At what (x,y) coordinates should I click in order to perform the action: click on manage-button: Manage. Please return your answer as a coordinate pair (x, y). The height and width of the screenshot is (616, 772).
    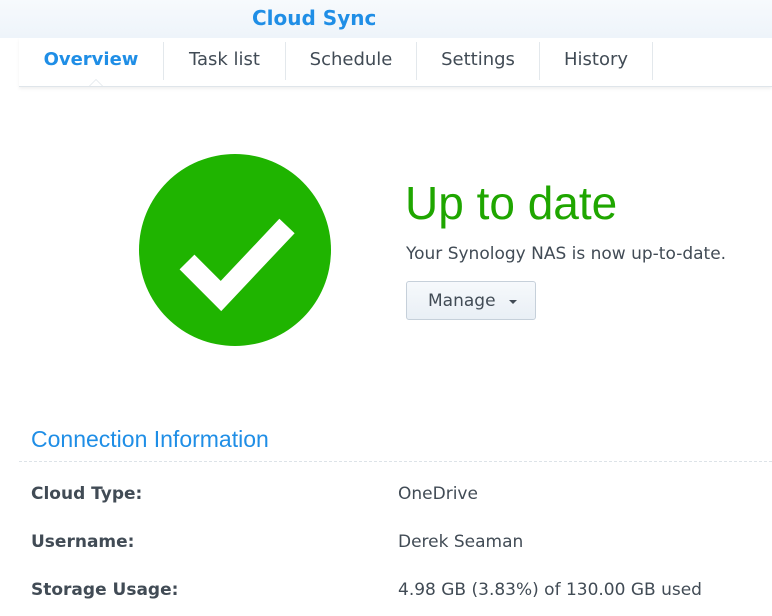
    Looking at the image, I should click on (471, 300).